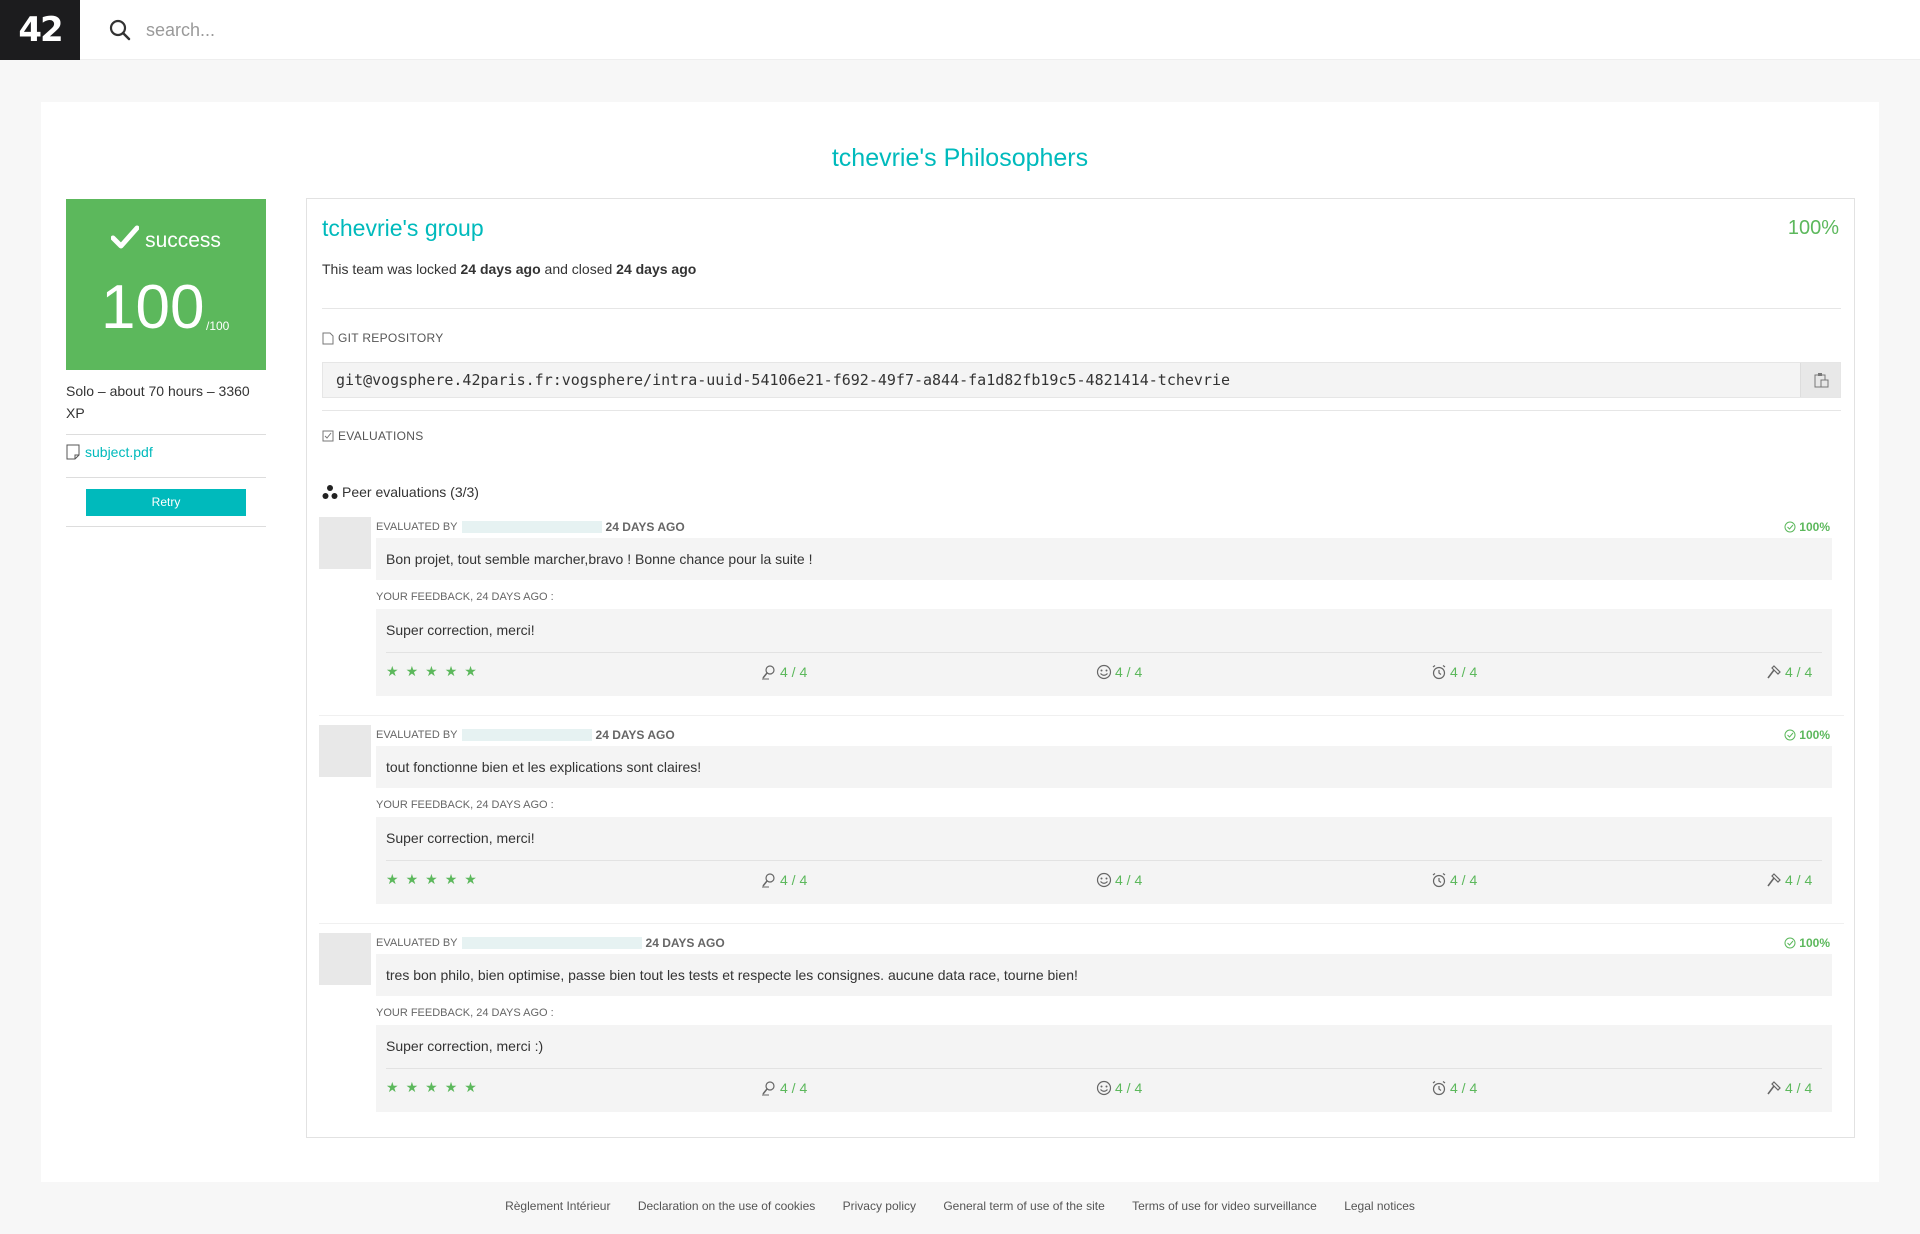 The height and width of the screenshot is (1234, 1920). I want to click on subject-link: subject.pdf, so click(109, 452).